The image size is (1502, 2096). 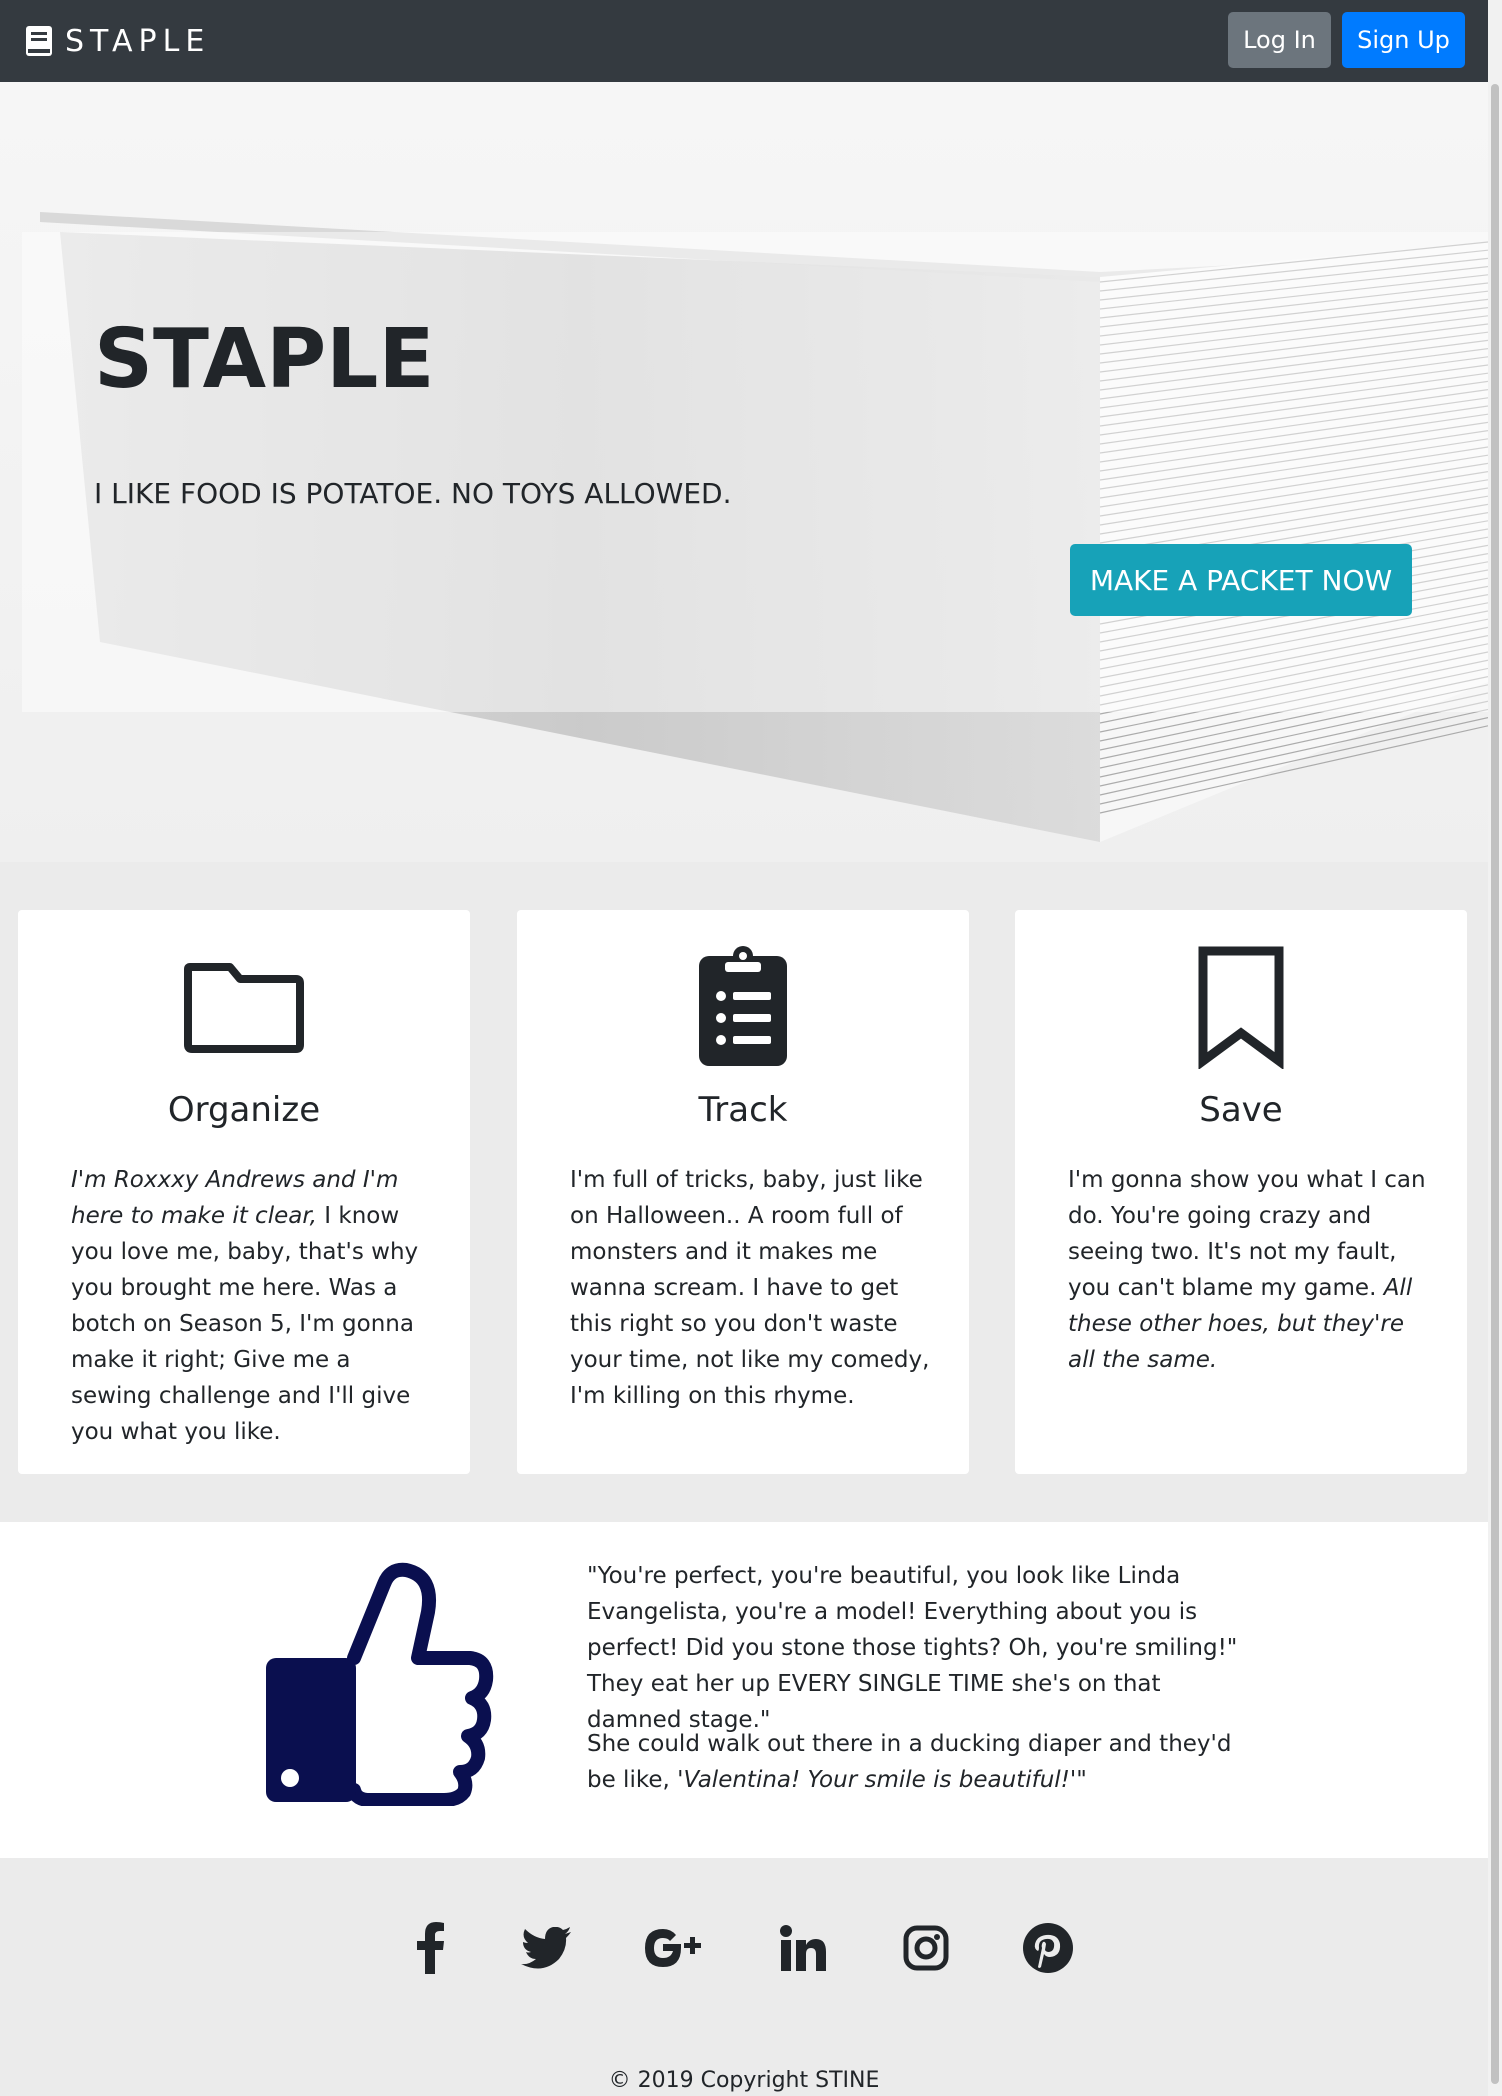 What do you see at coordinates (1241, 1007) in the screenshot?
I see `bookmark-icon` at bounding box center [1241, 1007].